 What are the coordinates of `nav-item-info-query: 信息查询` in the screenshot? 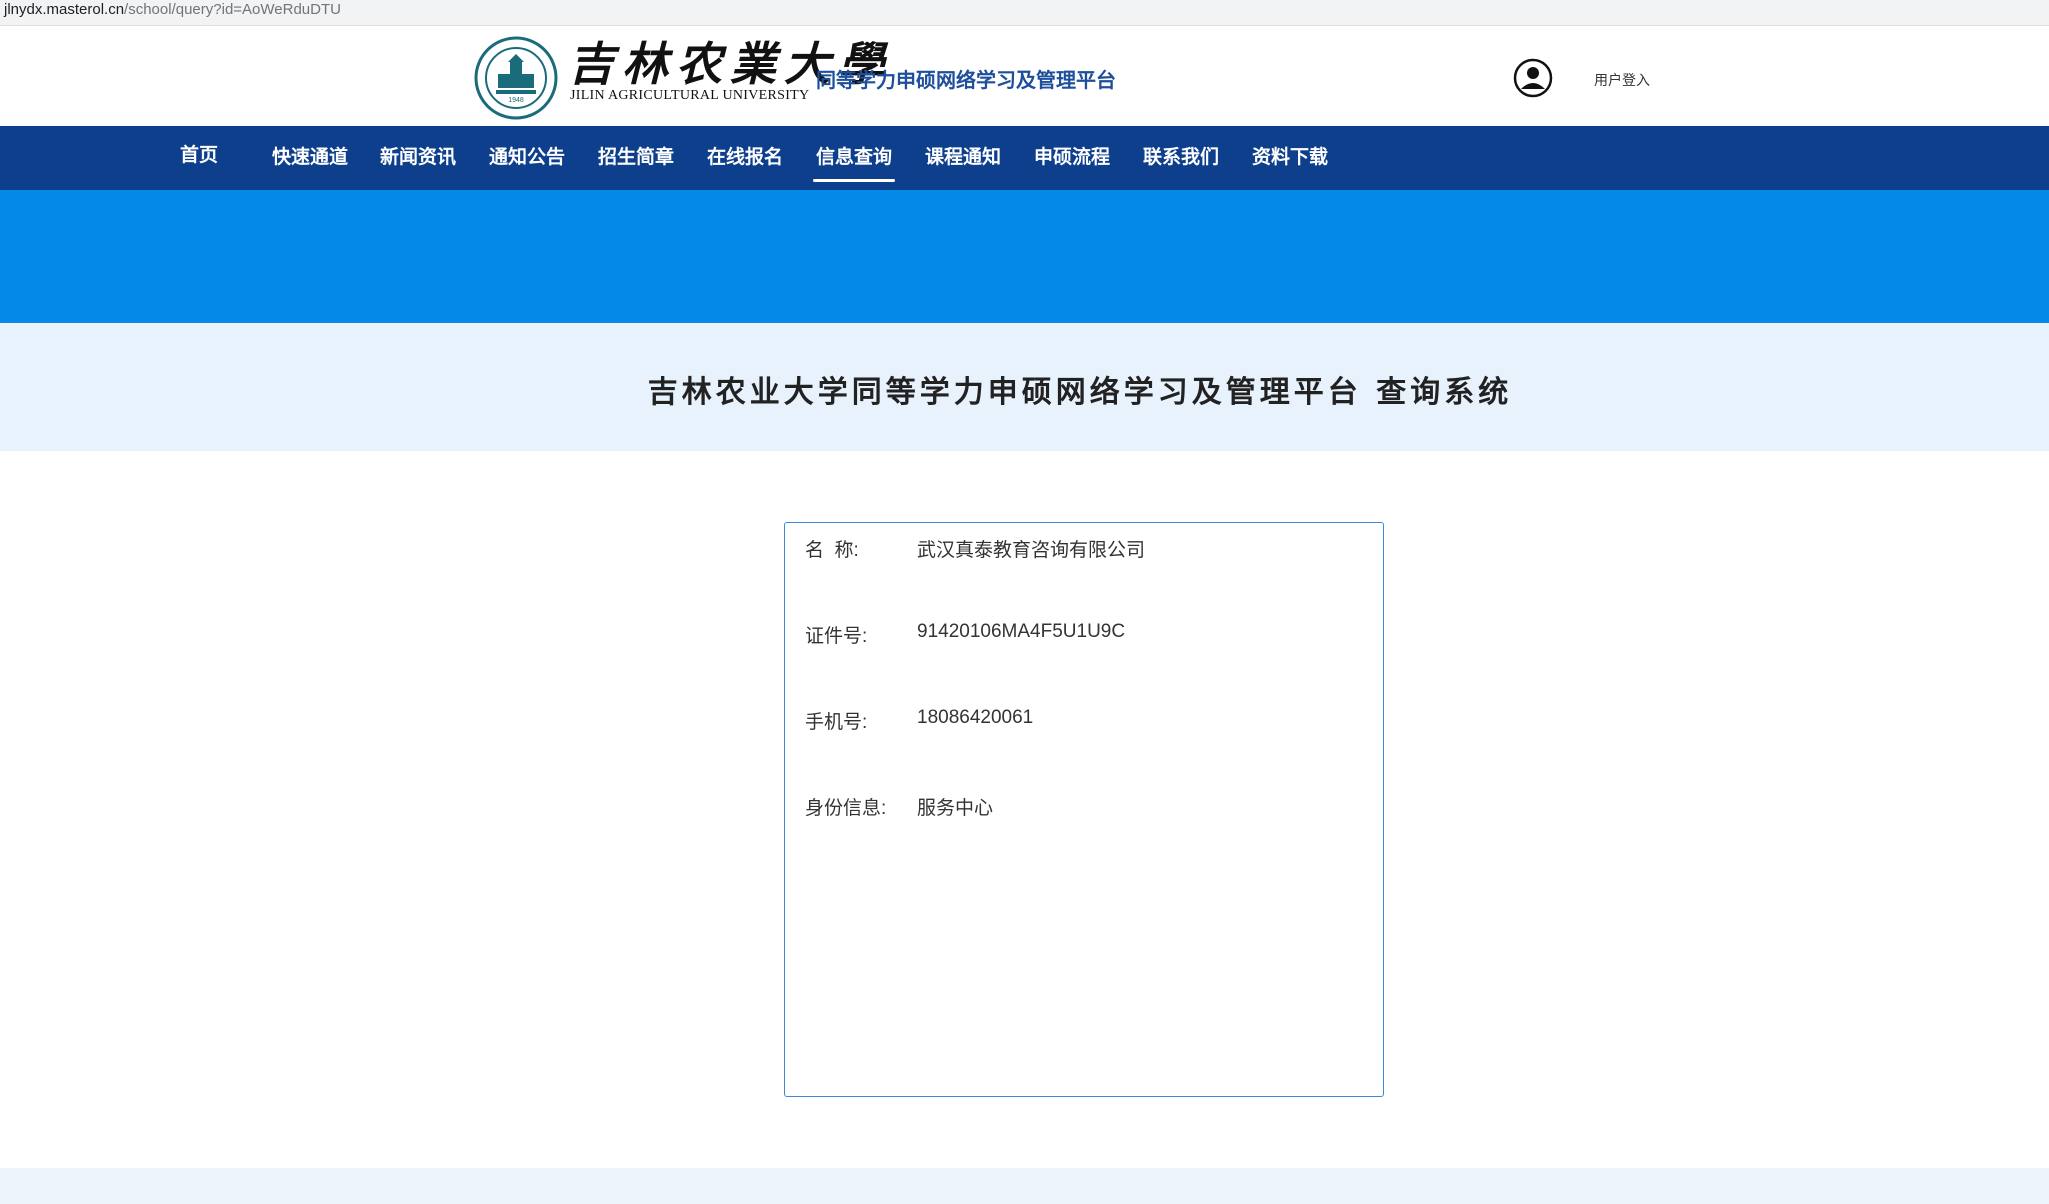 It's located at (854, 158).